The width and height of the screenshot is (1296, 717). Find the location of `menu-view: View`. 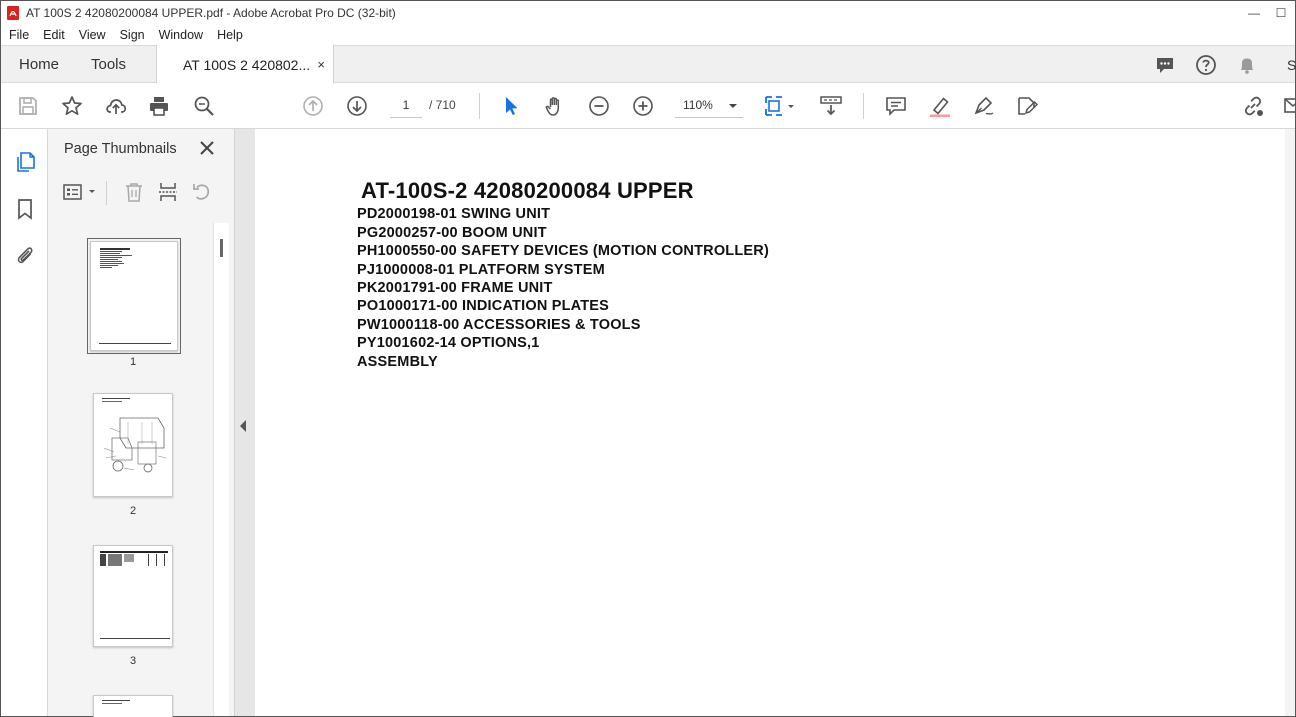

menu-view: View is located at coordinates (92, 35).